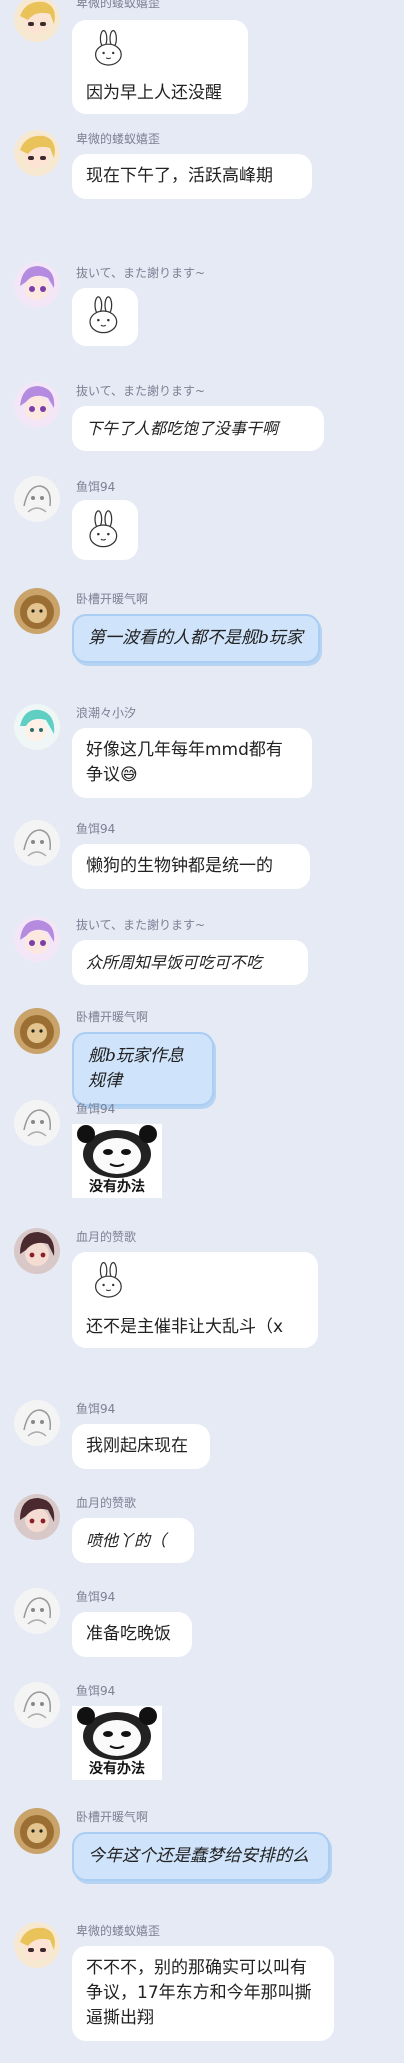  What do you see at coordinates (195, 1300) in the screenshot?
I see `message-bubble: 还不是主催非让大乱斗（x` at bounding box center [195, 1300].